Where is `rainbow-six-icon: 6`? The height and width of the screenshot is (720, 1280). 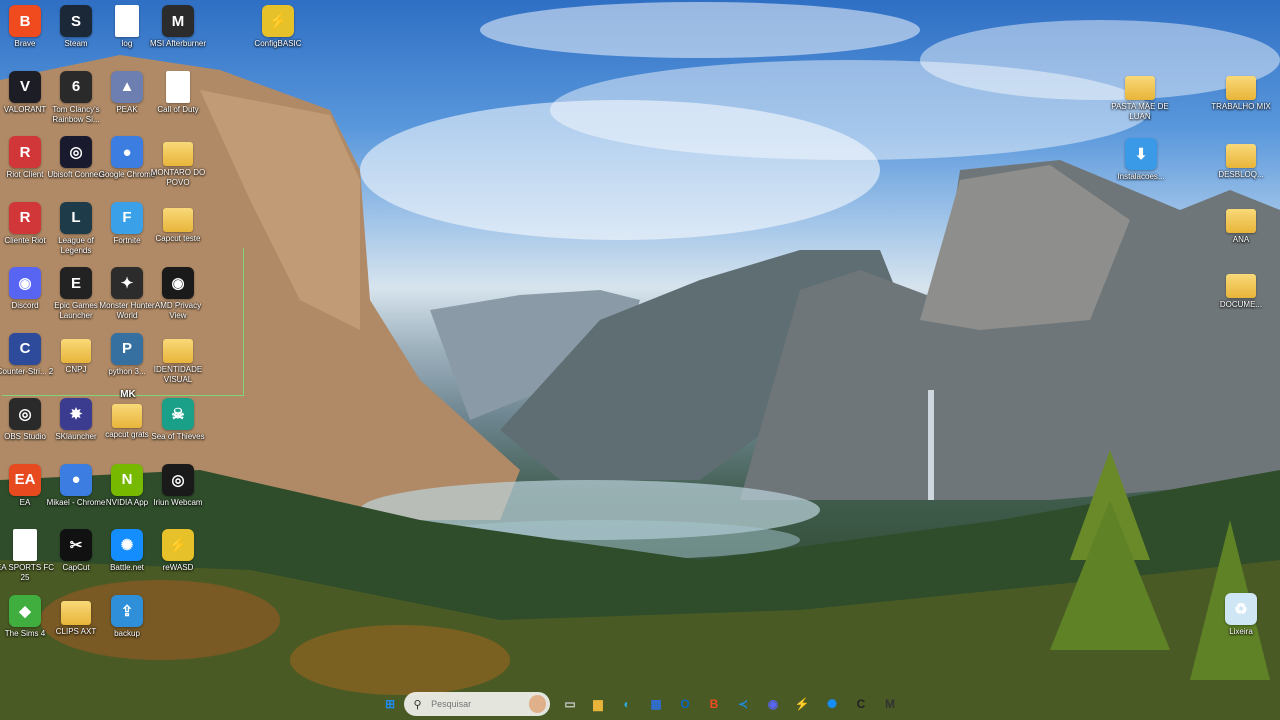
rainbow-six-icon: 6 is located at coordinates (76, 86).